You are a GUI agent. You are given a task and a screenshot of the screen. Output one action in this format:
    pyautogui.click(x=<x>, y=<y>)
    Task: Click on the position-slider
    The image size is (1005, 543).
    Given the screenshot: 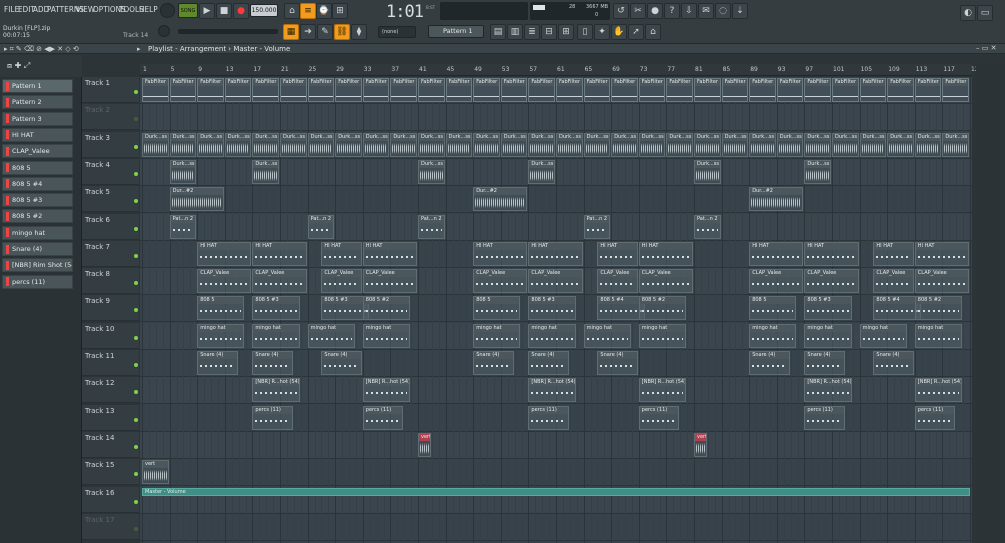 What is the action you would take?
    pyautogui.click(x=228, y=31)
    